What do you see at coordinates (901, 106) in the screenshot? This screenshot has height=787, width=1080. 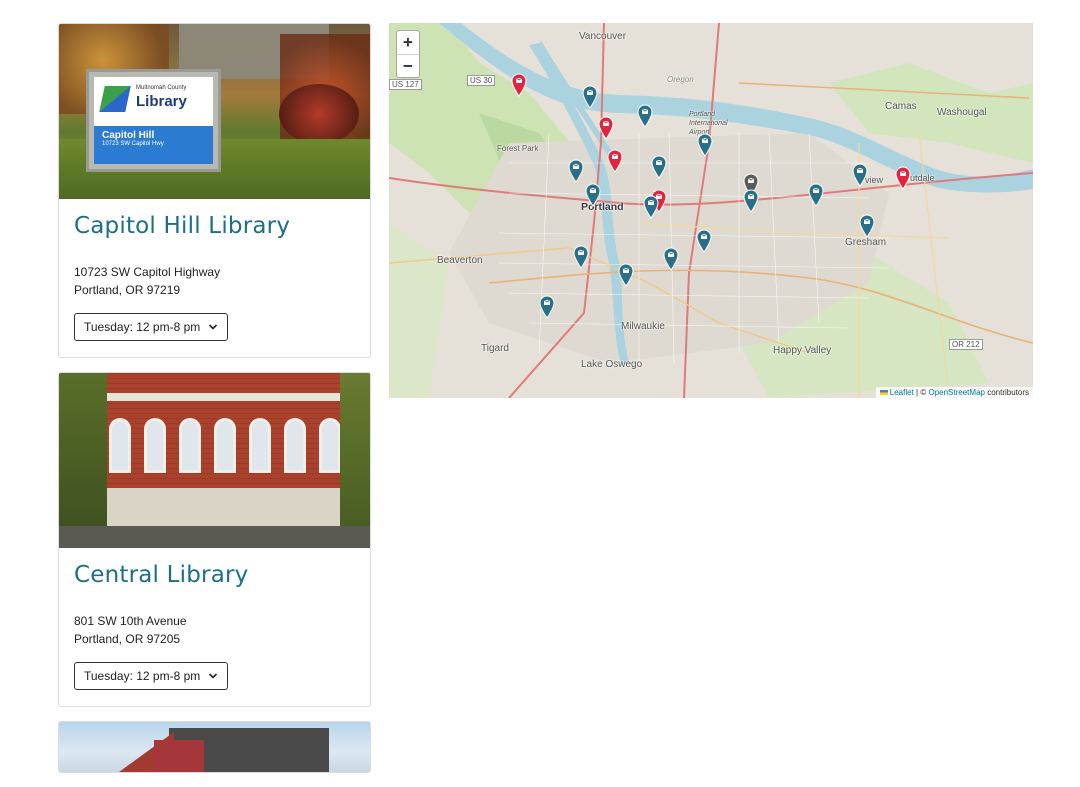 I see `map-label: Camas` at bounding box center [901, 106].